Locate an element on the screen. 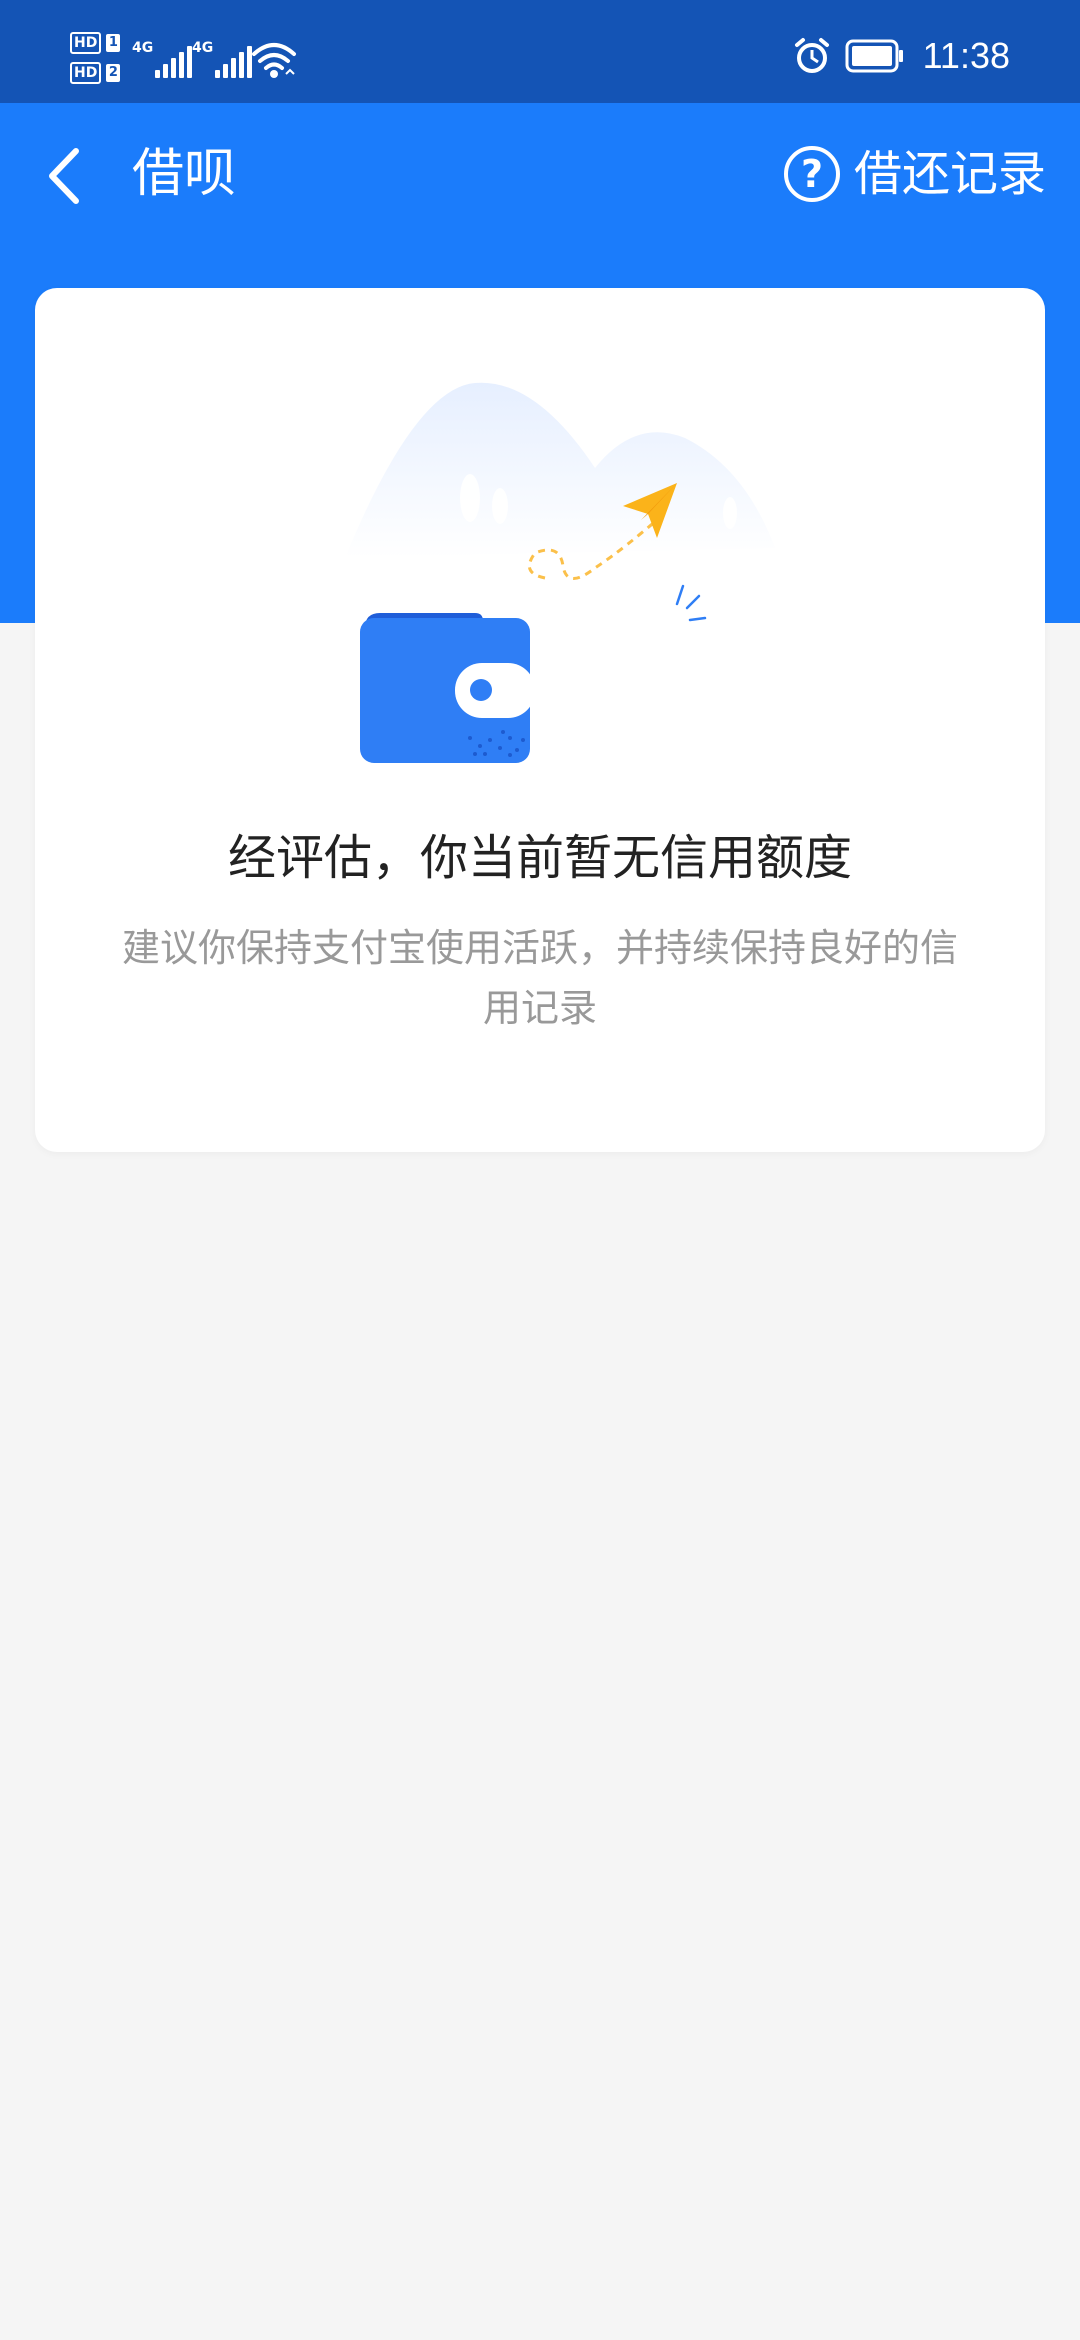  empty-state-title: 经评估，你当前暂无信用额度 is located at coordinates (539, 858).